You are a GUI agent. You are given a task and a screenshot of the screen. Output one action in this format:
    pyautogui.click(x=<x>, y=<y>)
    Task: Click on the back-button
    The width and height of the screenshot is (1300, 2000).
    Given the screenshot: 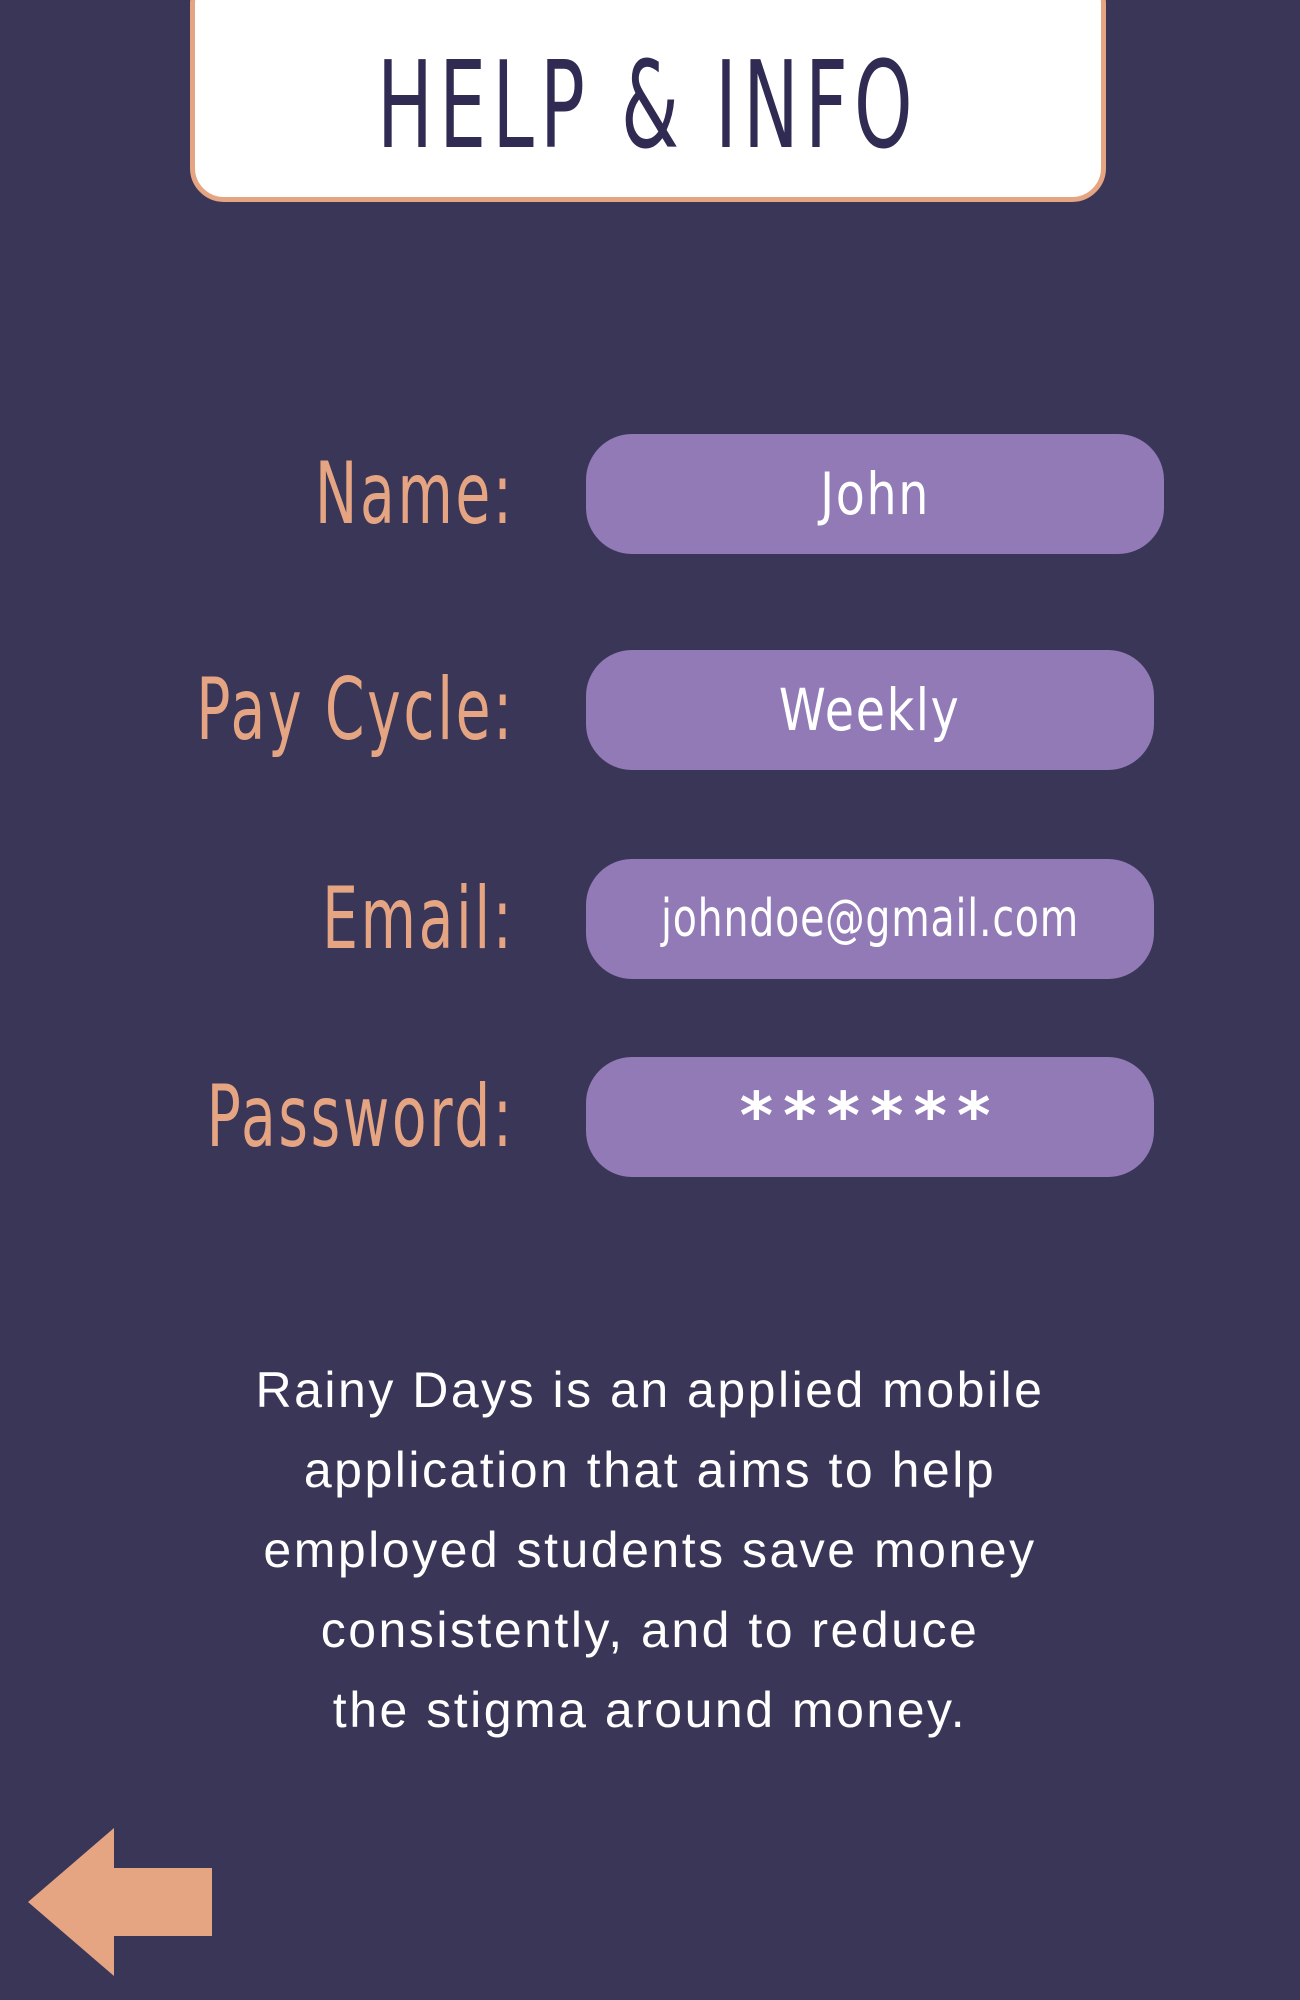 What is the action you would take?
    pyautogui.click(x=120, y=1902)
    